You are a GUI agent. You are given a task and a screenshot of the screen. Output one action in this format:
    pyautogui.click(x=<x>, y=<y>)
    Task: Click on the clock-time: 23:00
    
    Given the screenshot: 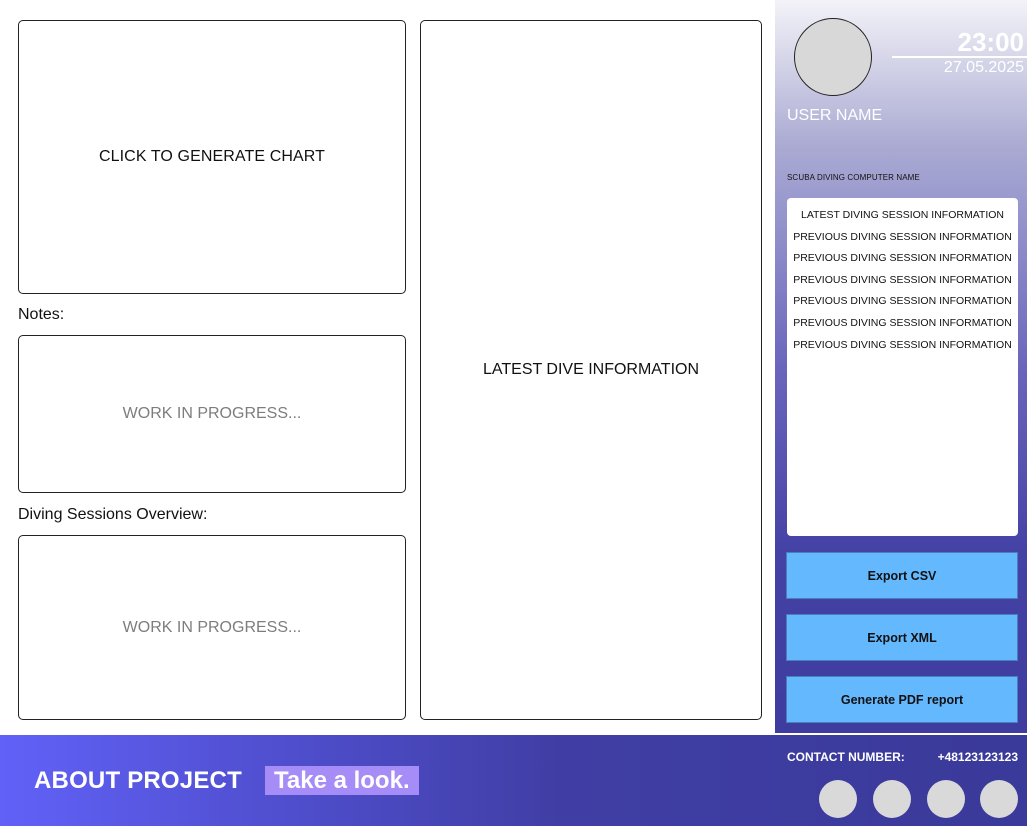 What is the action you would take?
    pyautogui.click(x=991, y=42)
    